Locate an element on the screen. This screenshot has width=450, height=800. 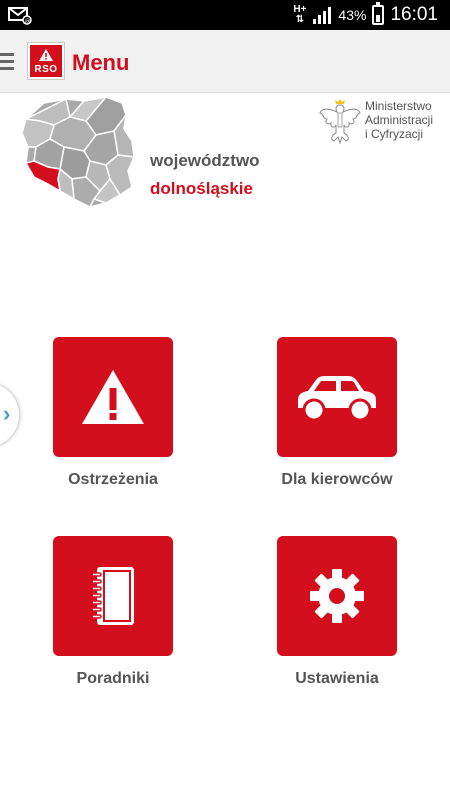
logo-text: RSO is located at coordinates (46, 69).